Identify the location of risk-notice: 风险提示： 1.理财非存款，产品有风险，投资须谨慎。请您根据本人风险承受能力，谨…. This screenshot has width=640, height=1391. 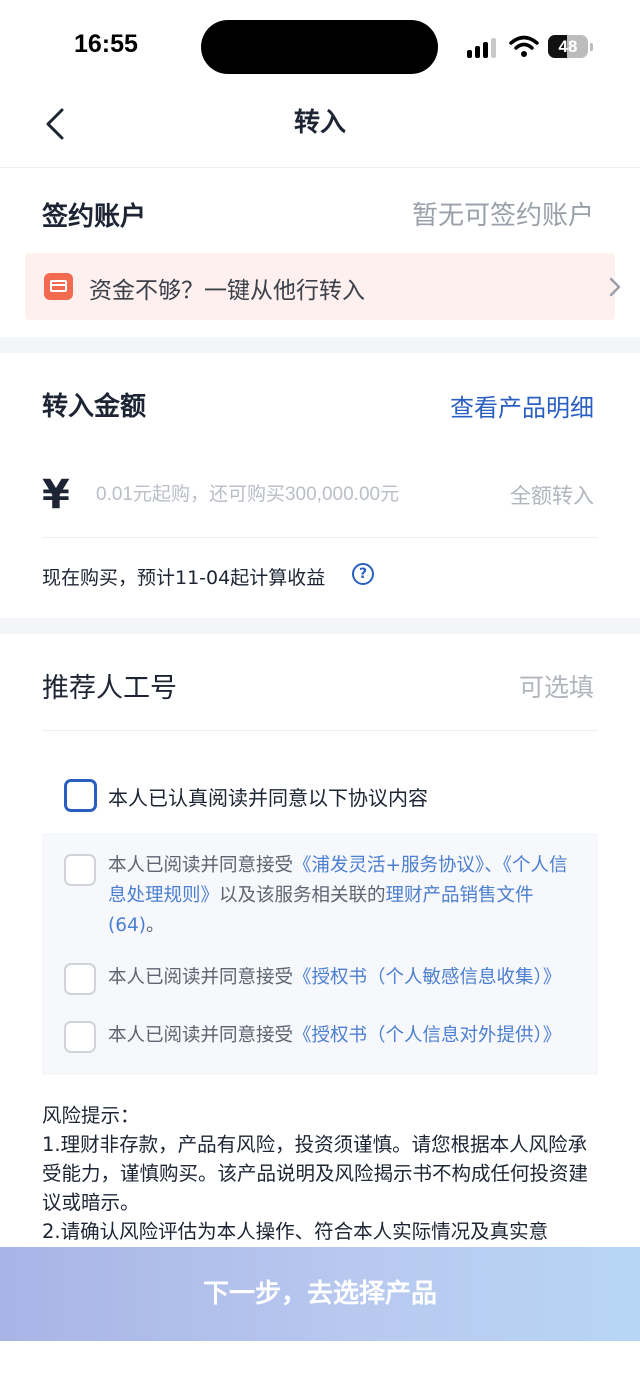
(322, 1173).